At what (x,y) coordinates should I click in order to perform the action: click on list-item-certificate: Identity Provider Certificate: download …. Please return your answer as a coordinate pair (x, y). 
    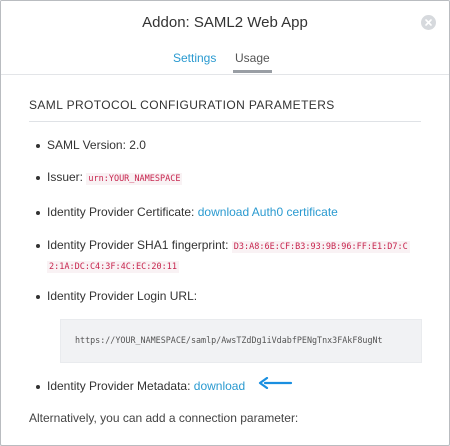
    Looking at the image, I should click on (228, 212).